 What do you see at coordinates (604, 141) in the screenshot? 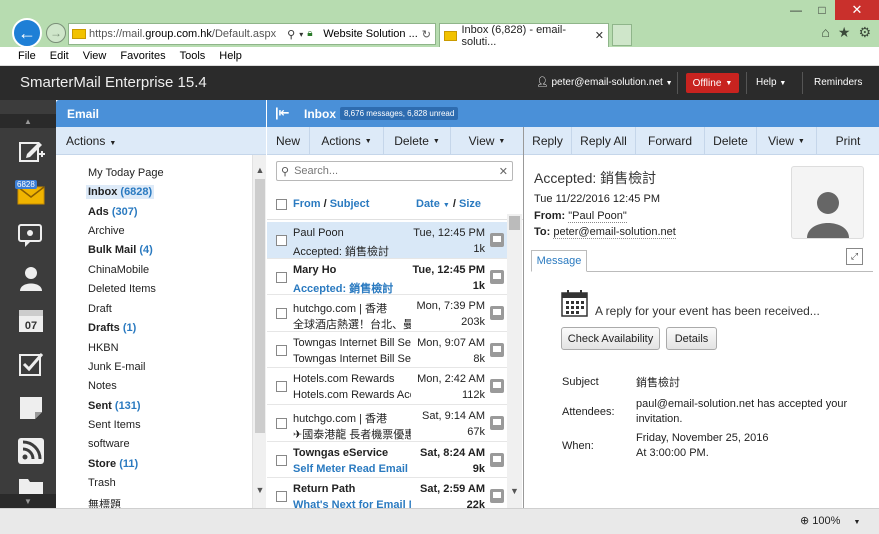
I see `reply-all-button: Reply All` at bounding box center [604, 141].